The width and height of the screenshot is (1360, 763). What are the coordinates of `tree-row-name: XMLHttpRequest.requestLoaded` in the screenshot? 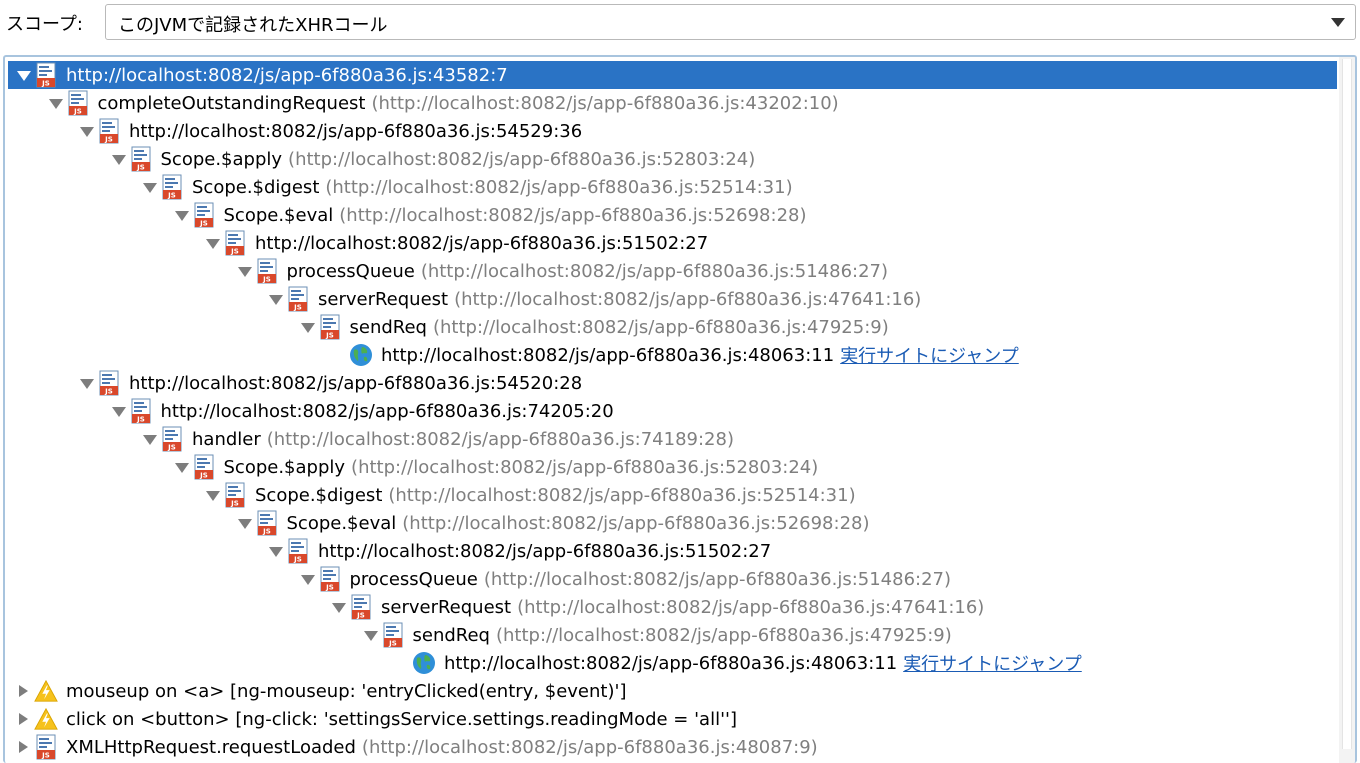 It's located at (211, 747).